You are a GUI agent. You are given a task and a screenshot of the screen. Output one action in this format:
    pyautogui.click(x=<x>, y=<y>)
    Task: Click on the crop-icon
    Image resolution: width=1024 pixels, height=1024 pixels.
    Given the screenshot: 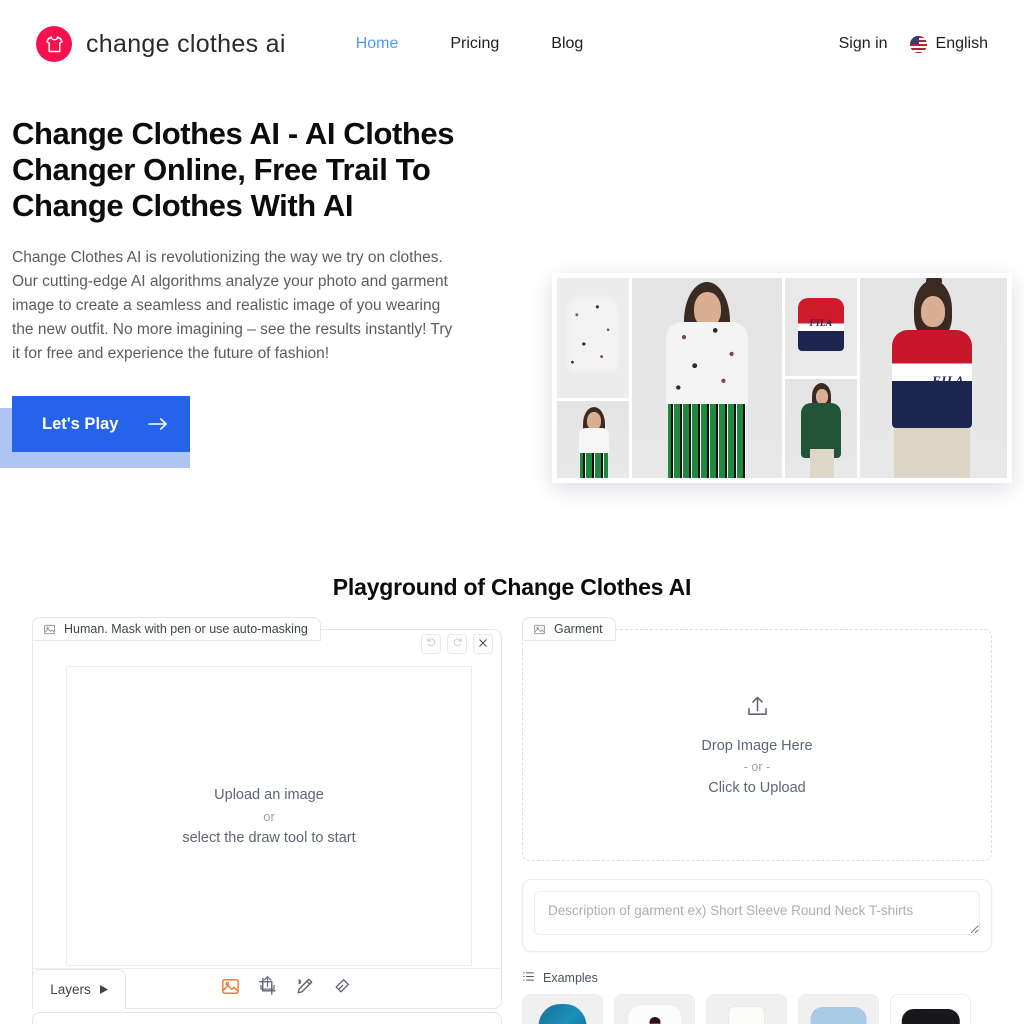 What is the action you would take?
    pyautogui.click(x=267, y=989)
    